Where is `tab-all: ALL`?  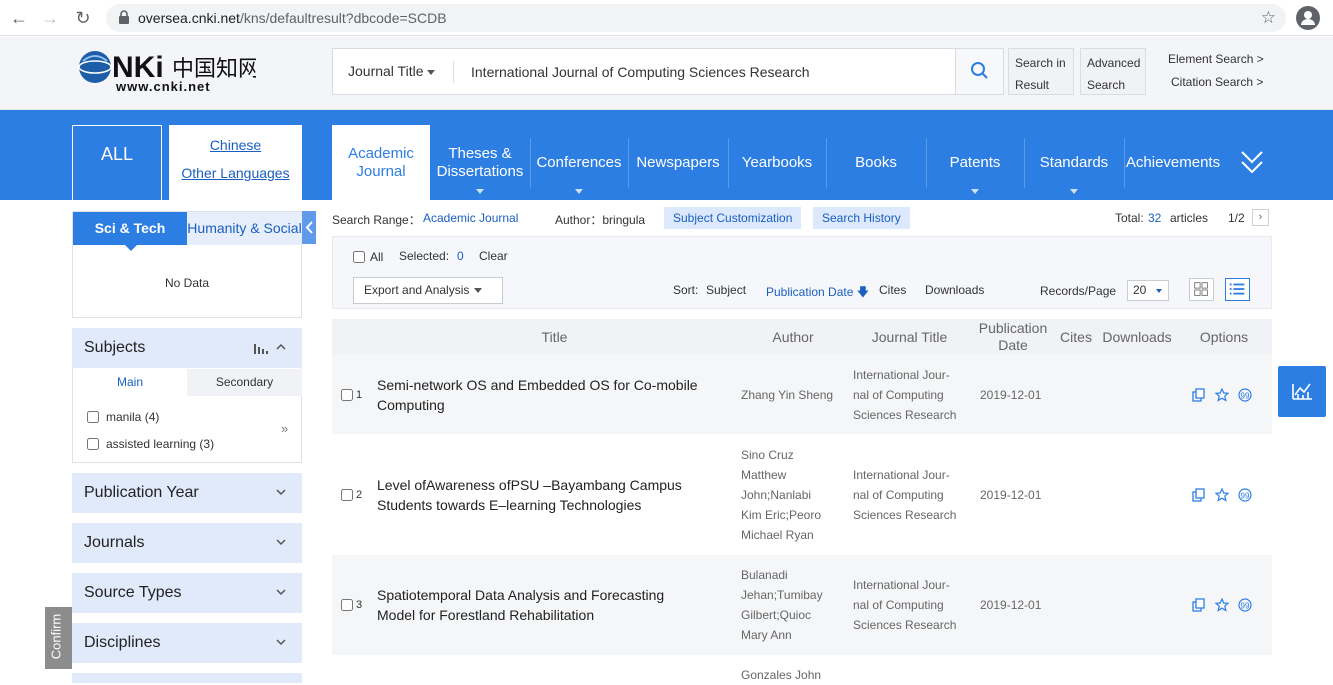 tab-all: ALL is located at coordinates (117, 162).